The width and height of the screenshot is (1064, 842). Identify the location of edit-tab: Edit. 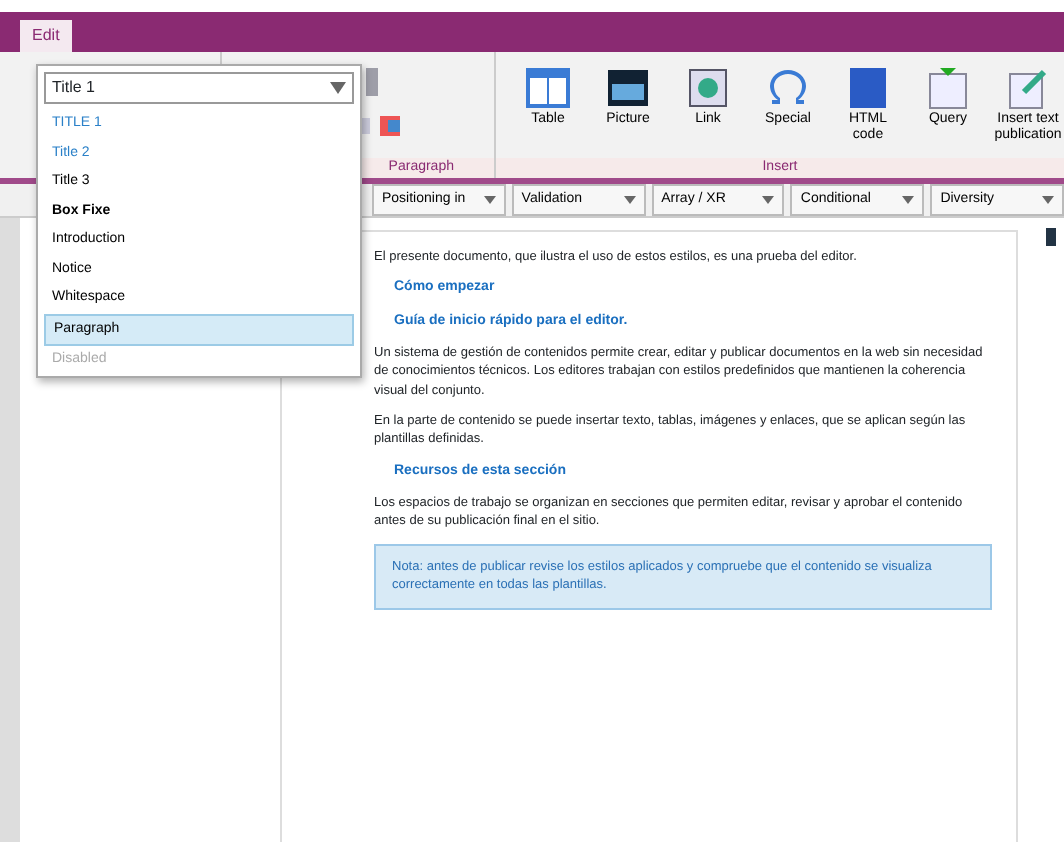
(46, 36).